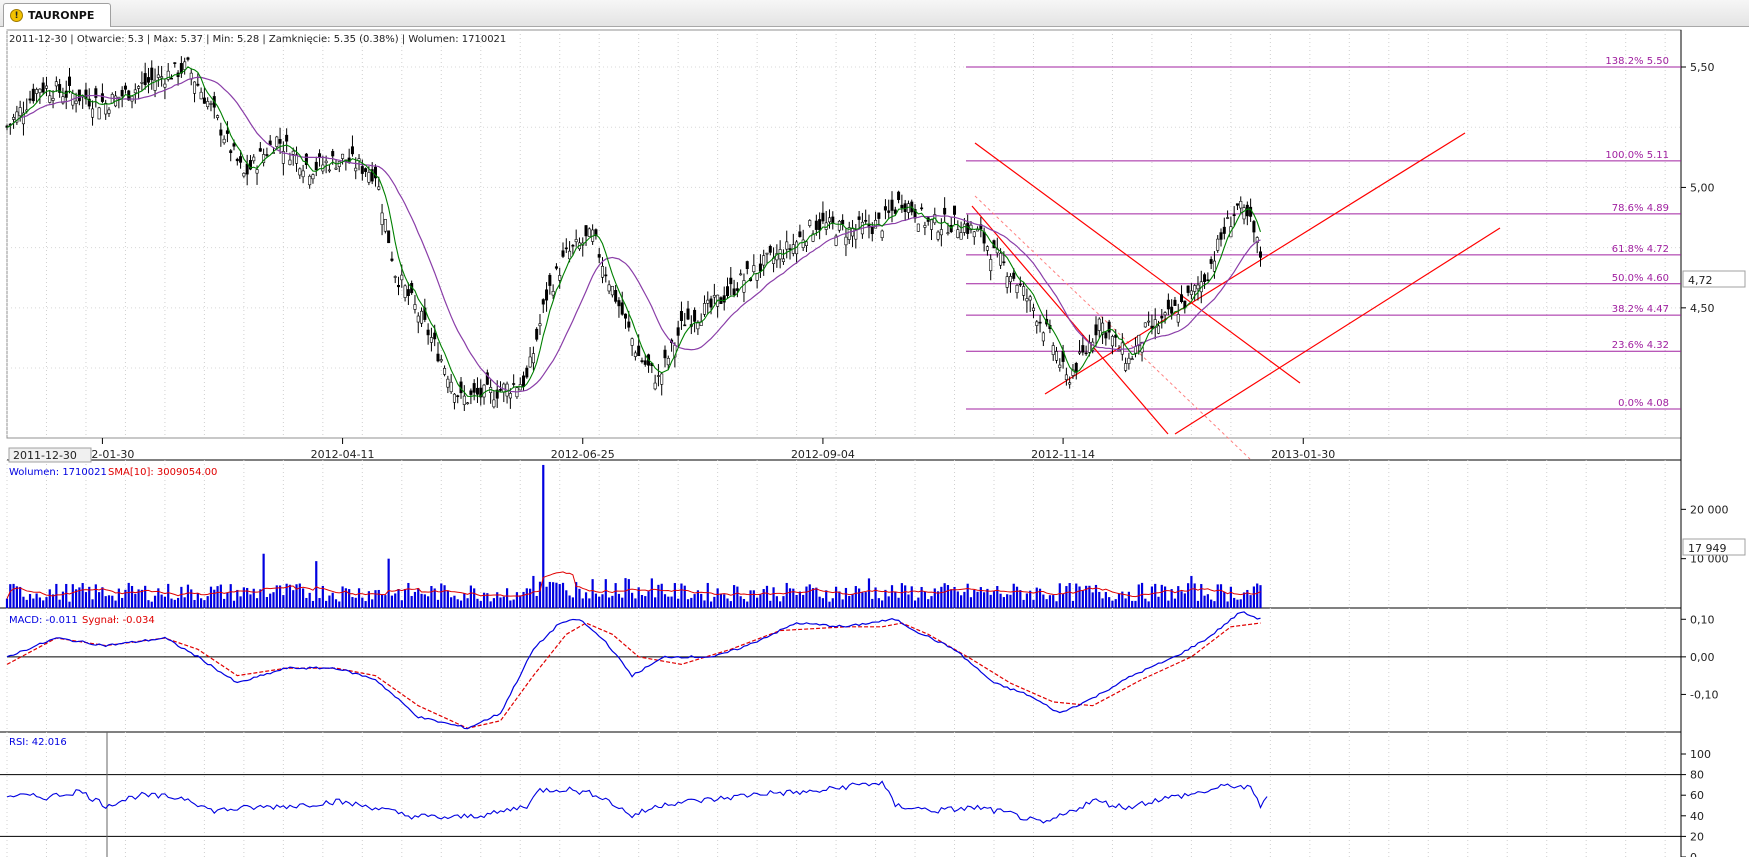  What do you see at coordinates (57, 15) in the screenshot?
I see `tab-tauronpe: ! TAURONPE` at bounding box center [57, 15].